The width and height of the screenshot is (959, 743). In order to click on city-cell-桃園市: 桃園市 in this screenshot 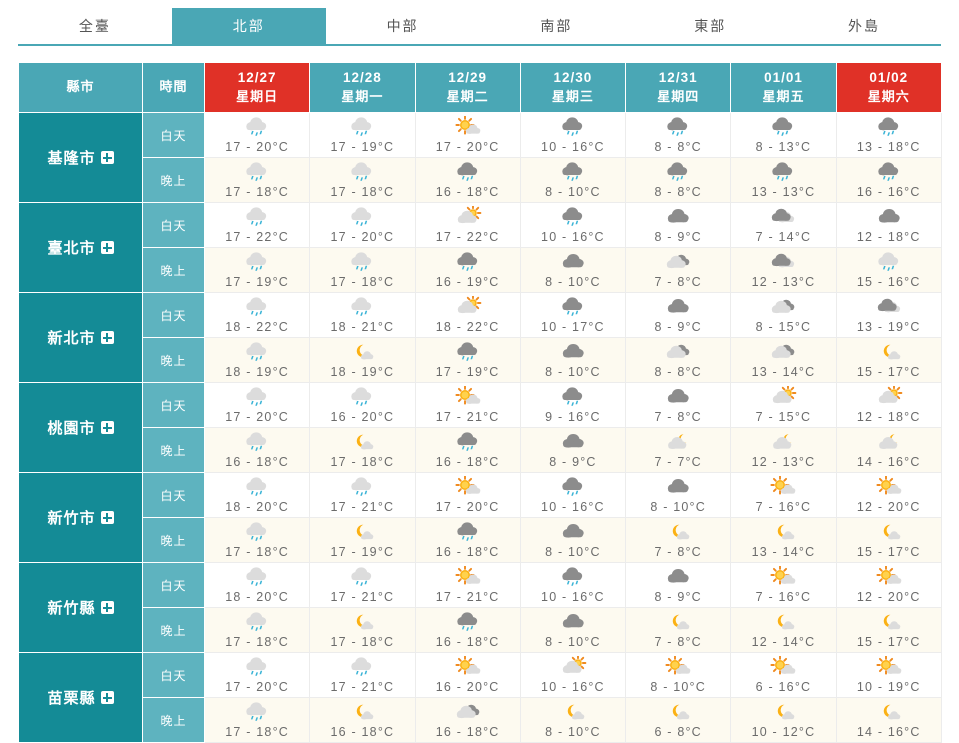, I will do `click(80, 427)`.